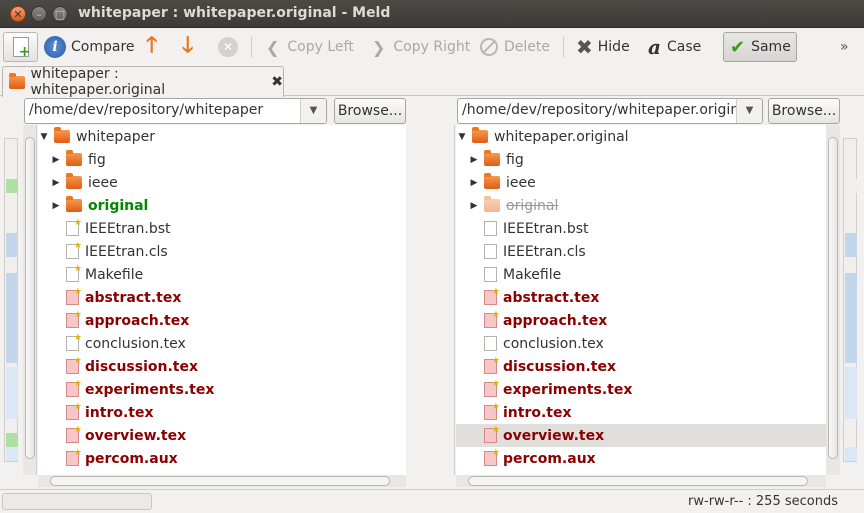 The height and width of the screenshot is (513, 864). Describe the element at coordinates (549, 458) in the screenshot. I see `item-name: percom.aux` at that location.